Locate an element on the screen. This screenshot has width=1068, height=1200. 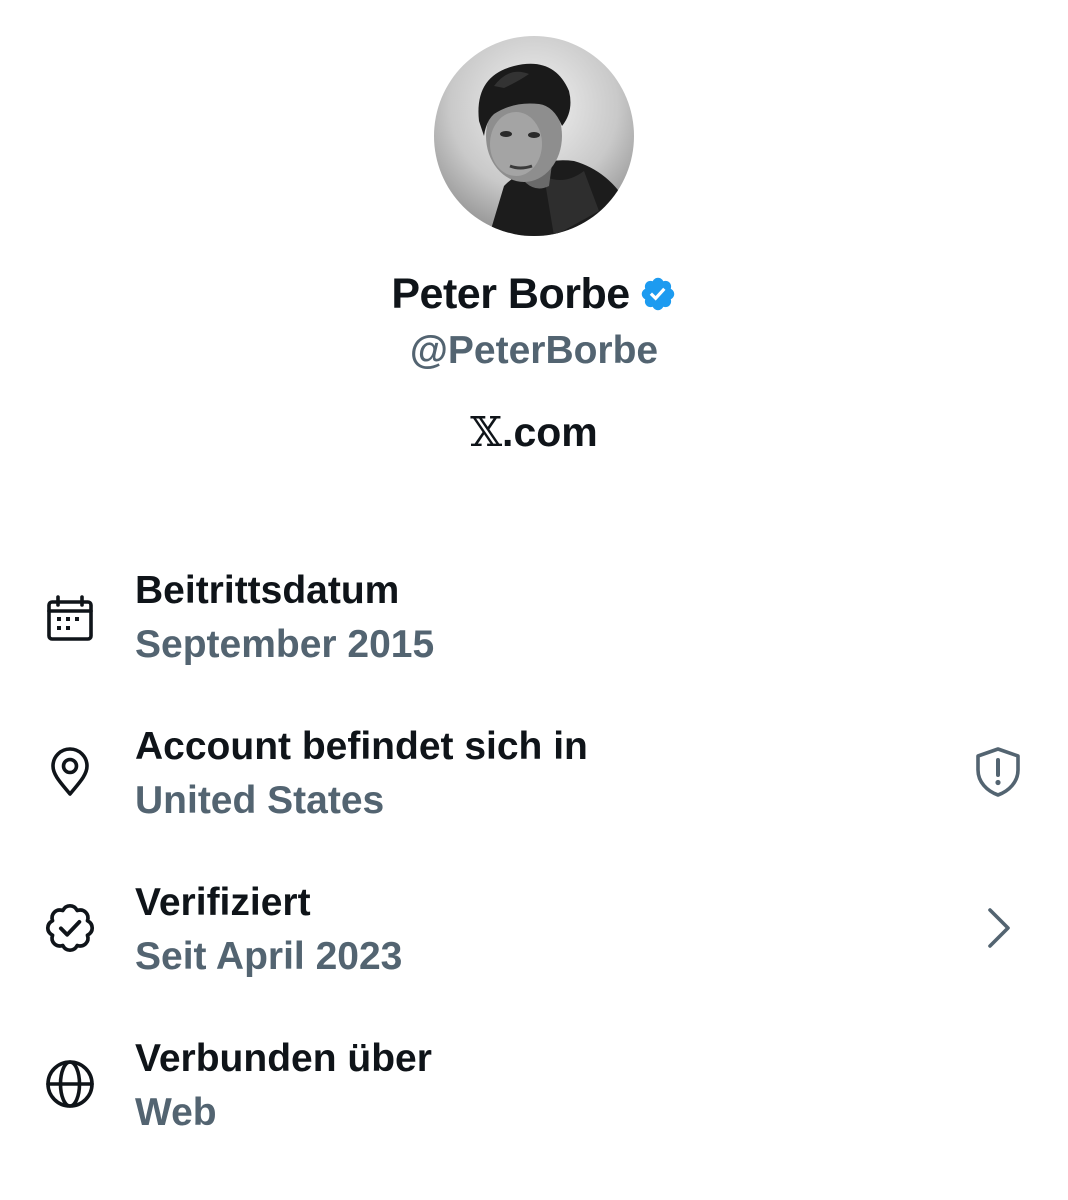
calendar-icon is located at coordinates (70, 620).